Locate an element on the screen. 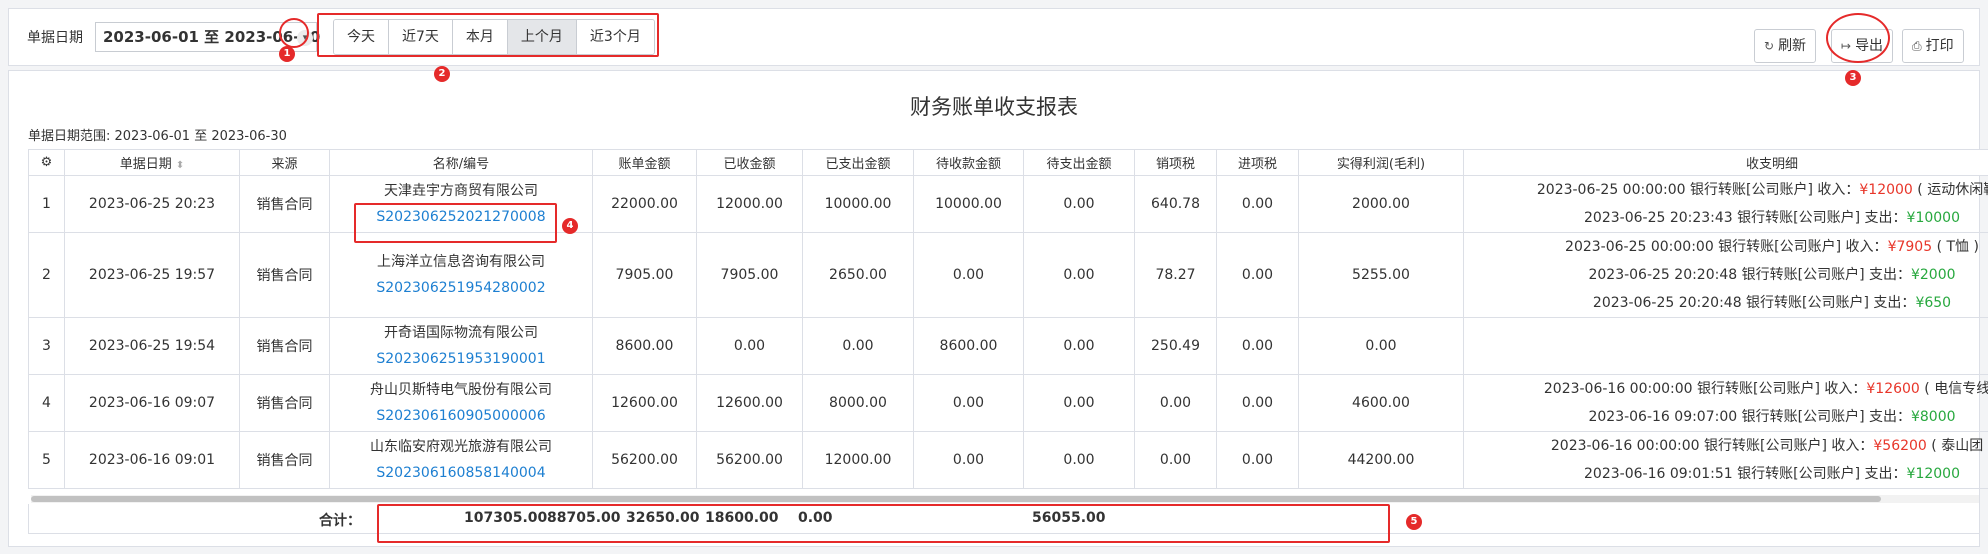 The height and width of the screenshot is (554, 1988). detail-note: ( 泰山团 ) is located at coordinates (1959, 446).